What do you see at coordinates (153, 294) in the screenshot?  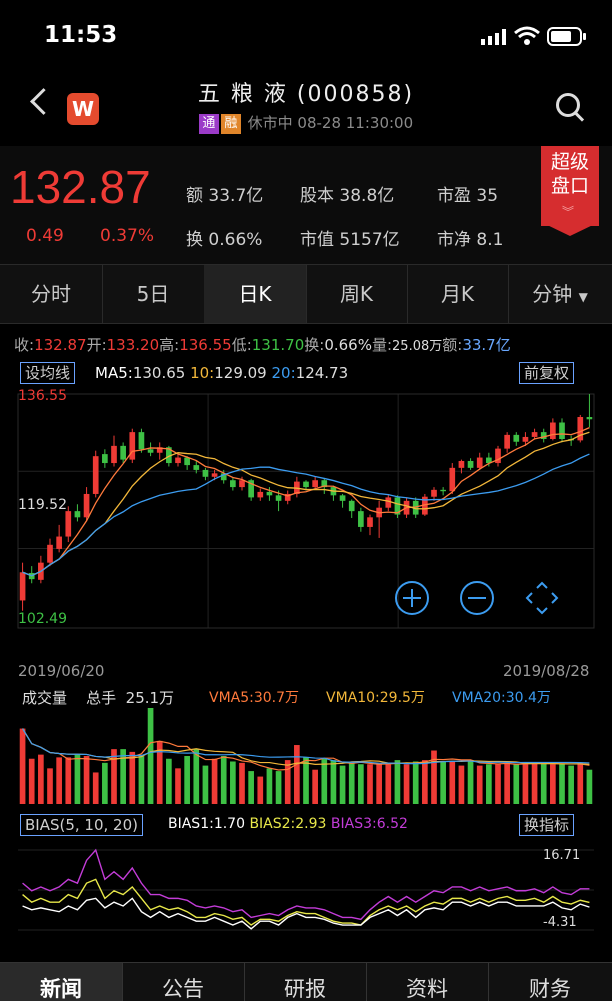 I see `tab-5day: 5日` at bounding box center [153, 294].